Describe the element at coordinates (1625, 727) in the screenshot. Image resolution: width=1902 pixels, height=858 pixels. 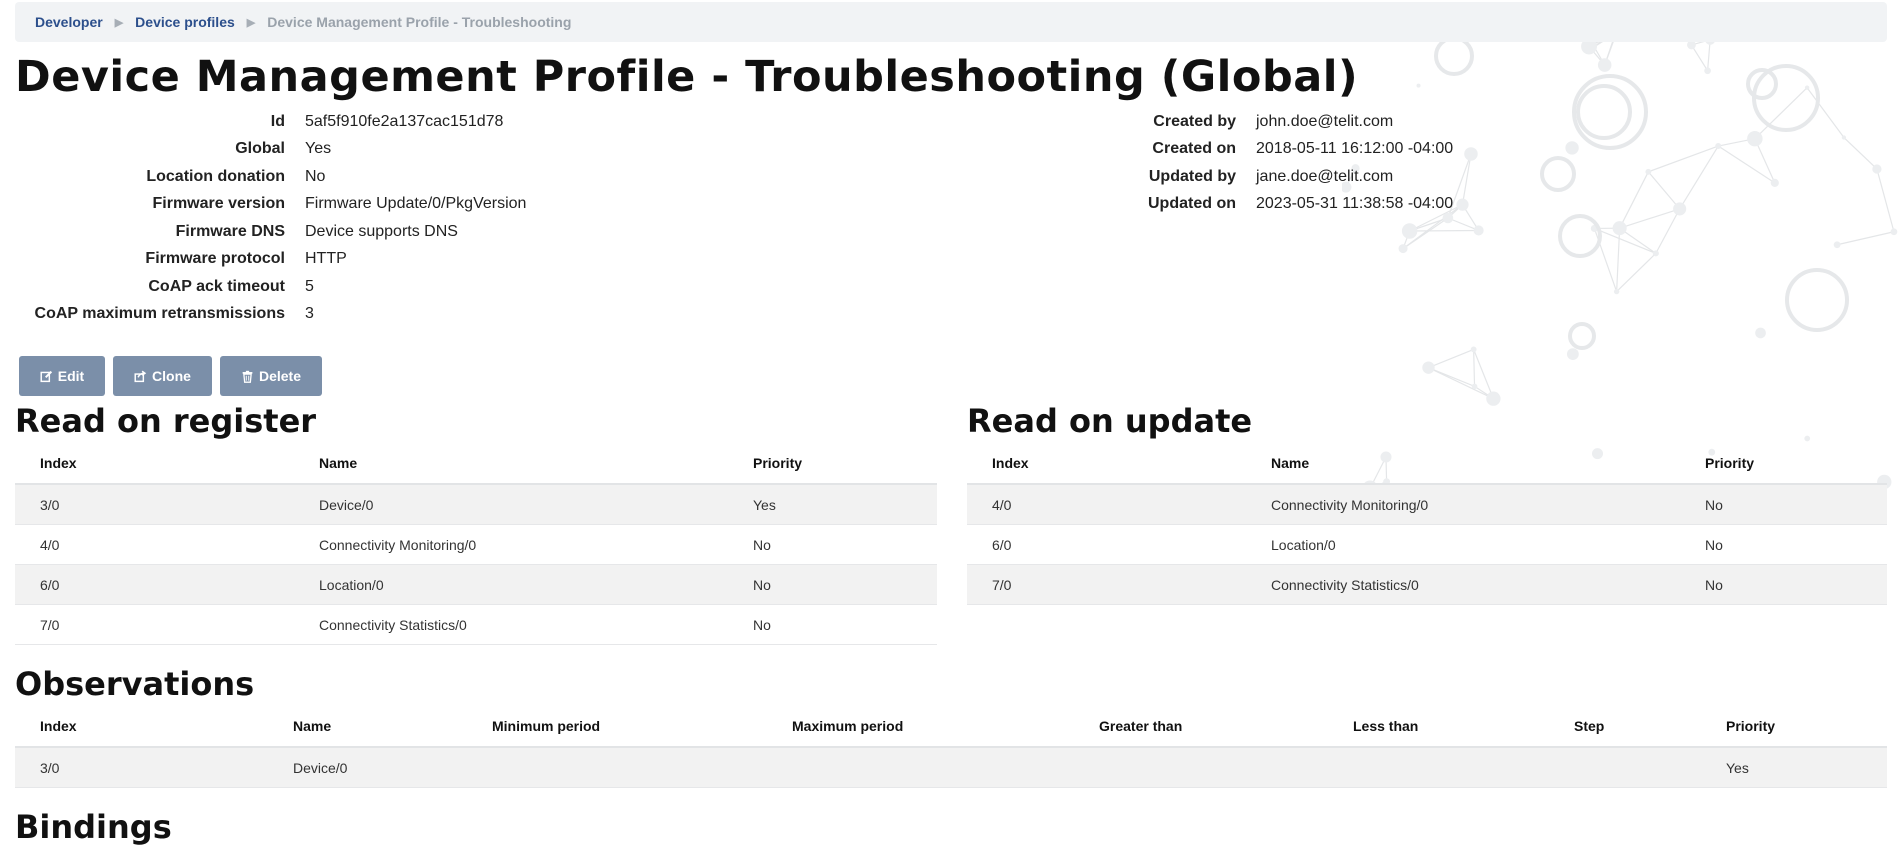
I see `column-header: Step` at that location.